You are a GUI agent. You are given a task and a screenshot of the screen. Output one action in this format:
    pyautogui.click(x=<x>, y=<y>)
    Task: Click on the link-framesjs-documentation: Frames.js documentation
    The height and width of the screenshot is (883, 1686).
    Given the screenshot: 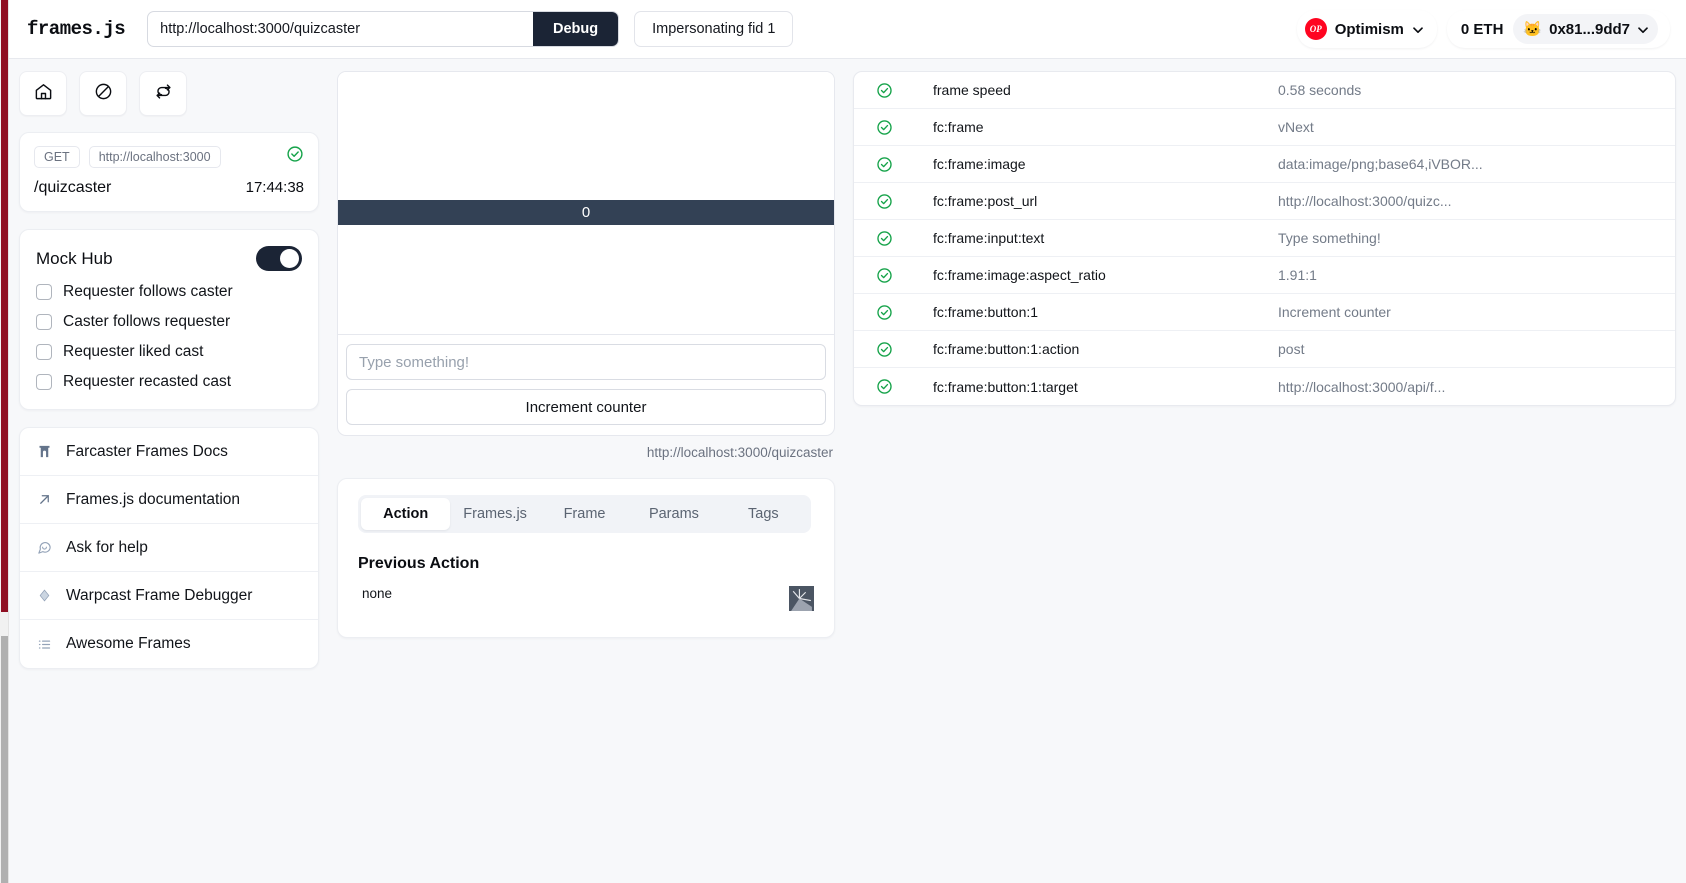 What is the action you would take?
    pyautogui.click(x=169, y=500)
    